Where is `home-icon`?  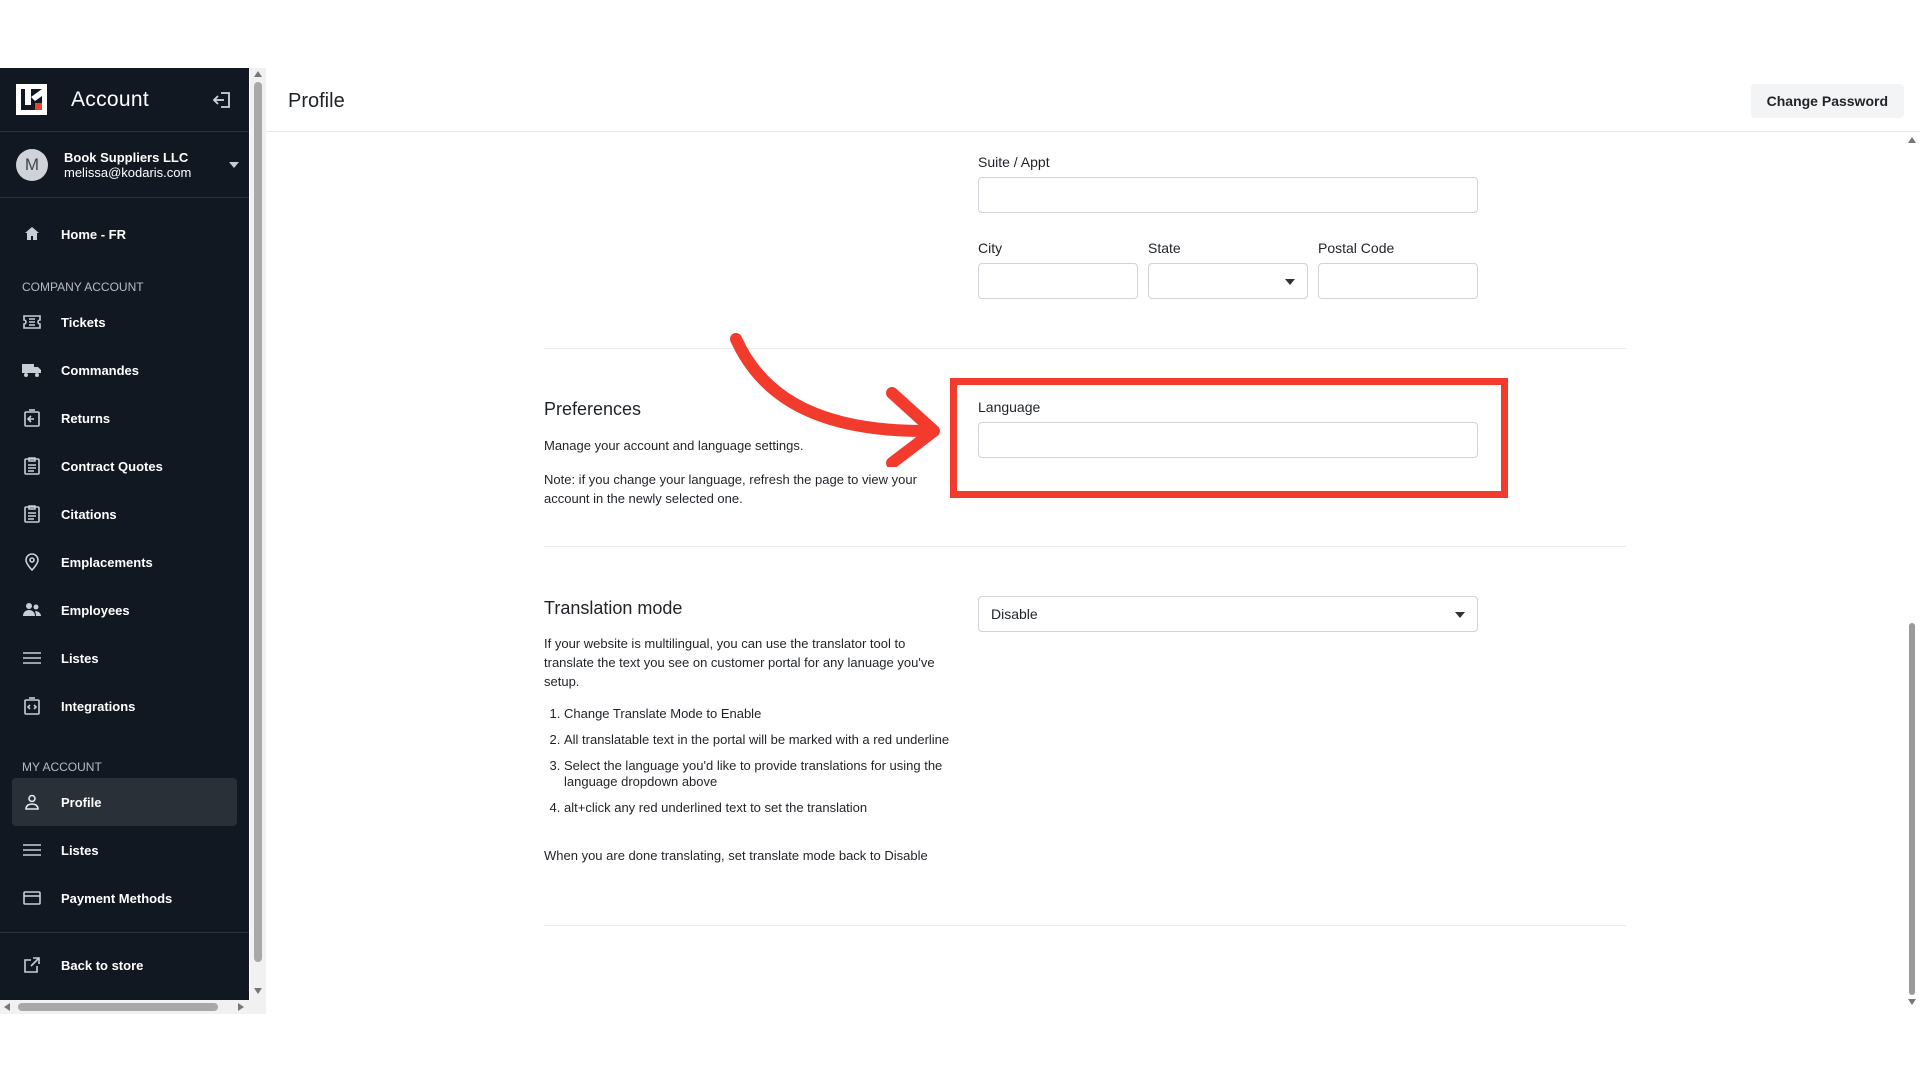
home-icon is located at coordinates (32, 234).